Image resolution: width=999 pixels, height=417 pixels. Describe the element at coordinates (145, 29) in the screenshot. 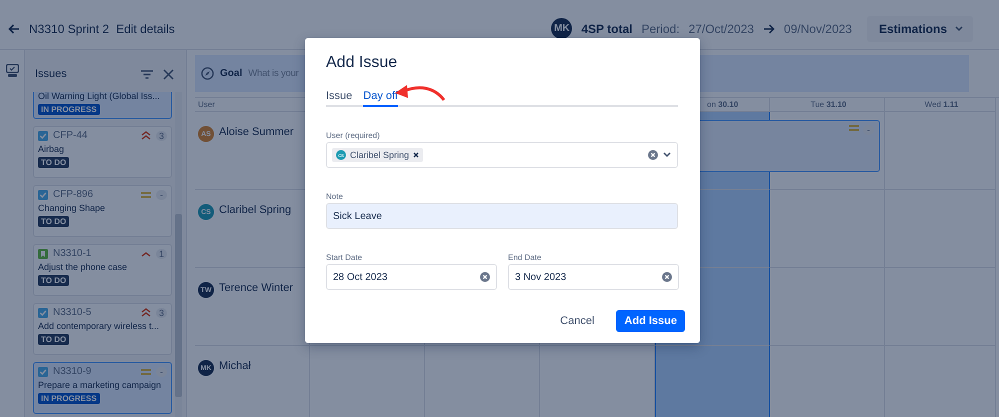

I see `edit-details-link: Edit details` at that location.